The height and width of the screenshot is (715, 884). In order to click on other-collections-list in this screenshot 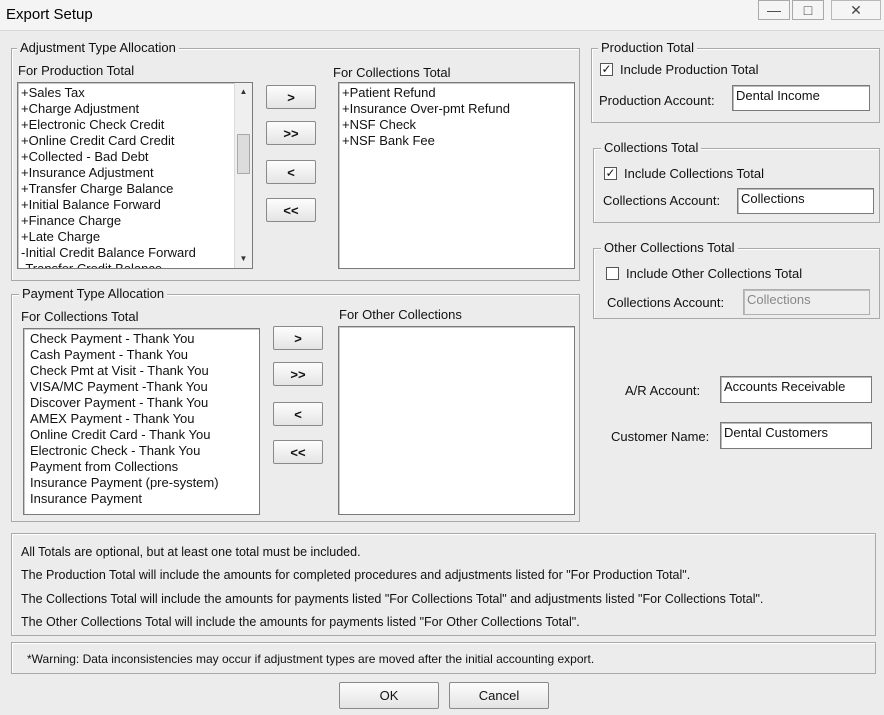, I will do `click(456, 420)`.